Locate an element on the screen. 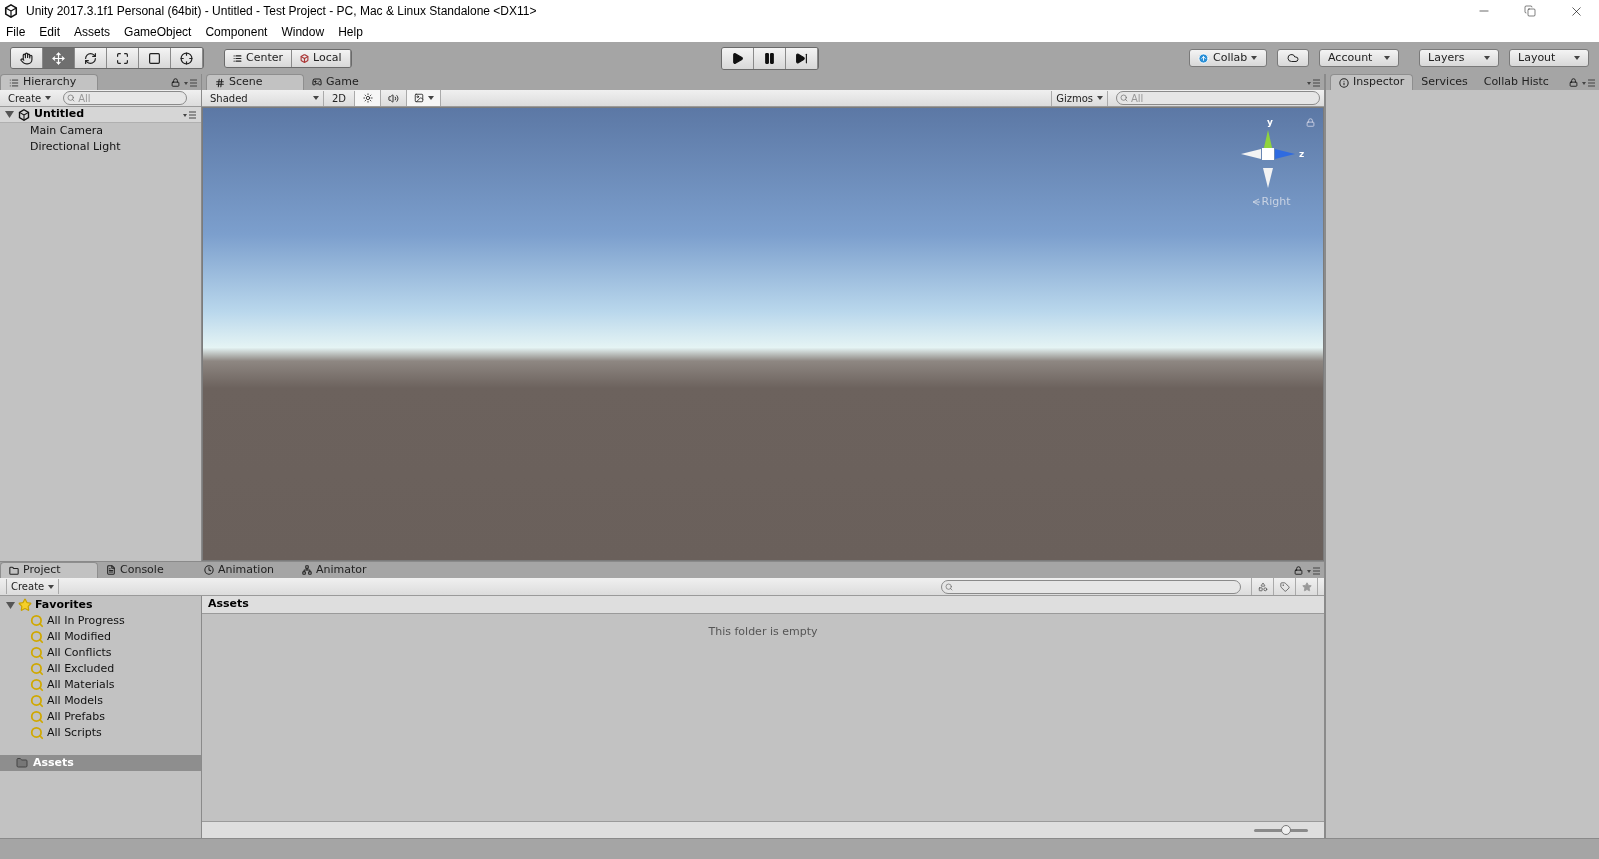 The height and width of the screenshot is (859, 1599). panel-tab: Hierarchy is located at coordinates (49, 82).